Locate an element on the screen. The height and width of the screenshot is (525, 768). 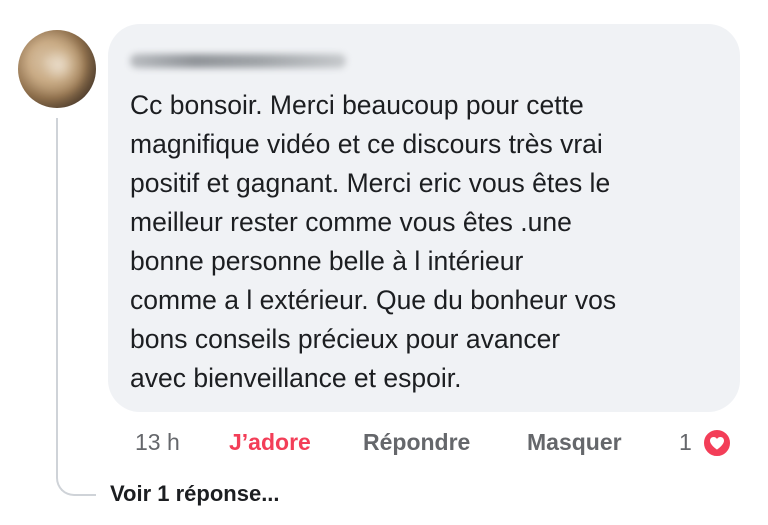
heart-icon is located at coordinates (717, 443).